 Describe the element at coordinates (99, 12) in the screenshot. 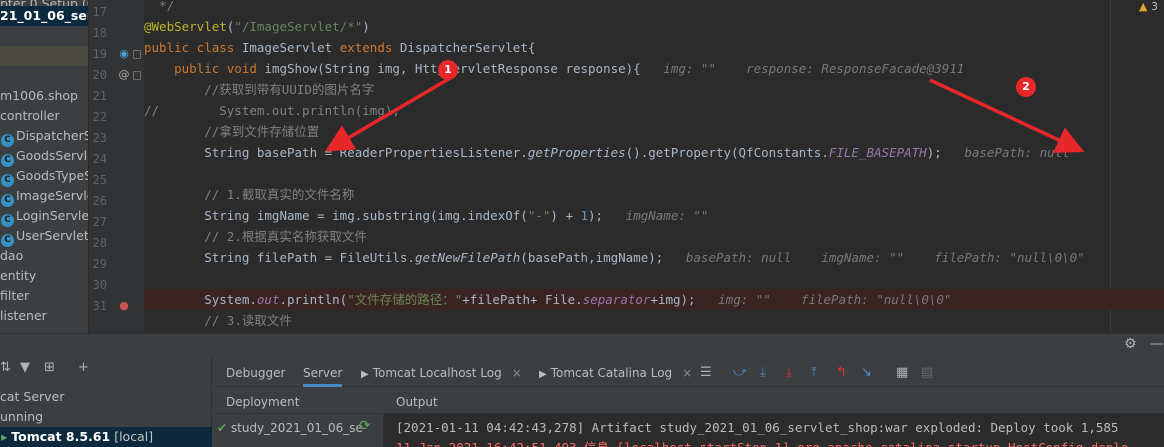

I see `line-number: 17` at that location.